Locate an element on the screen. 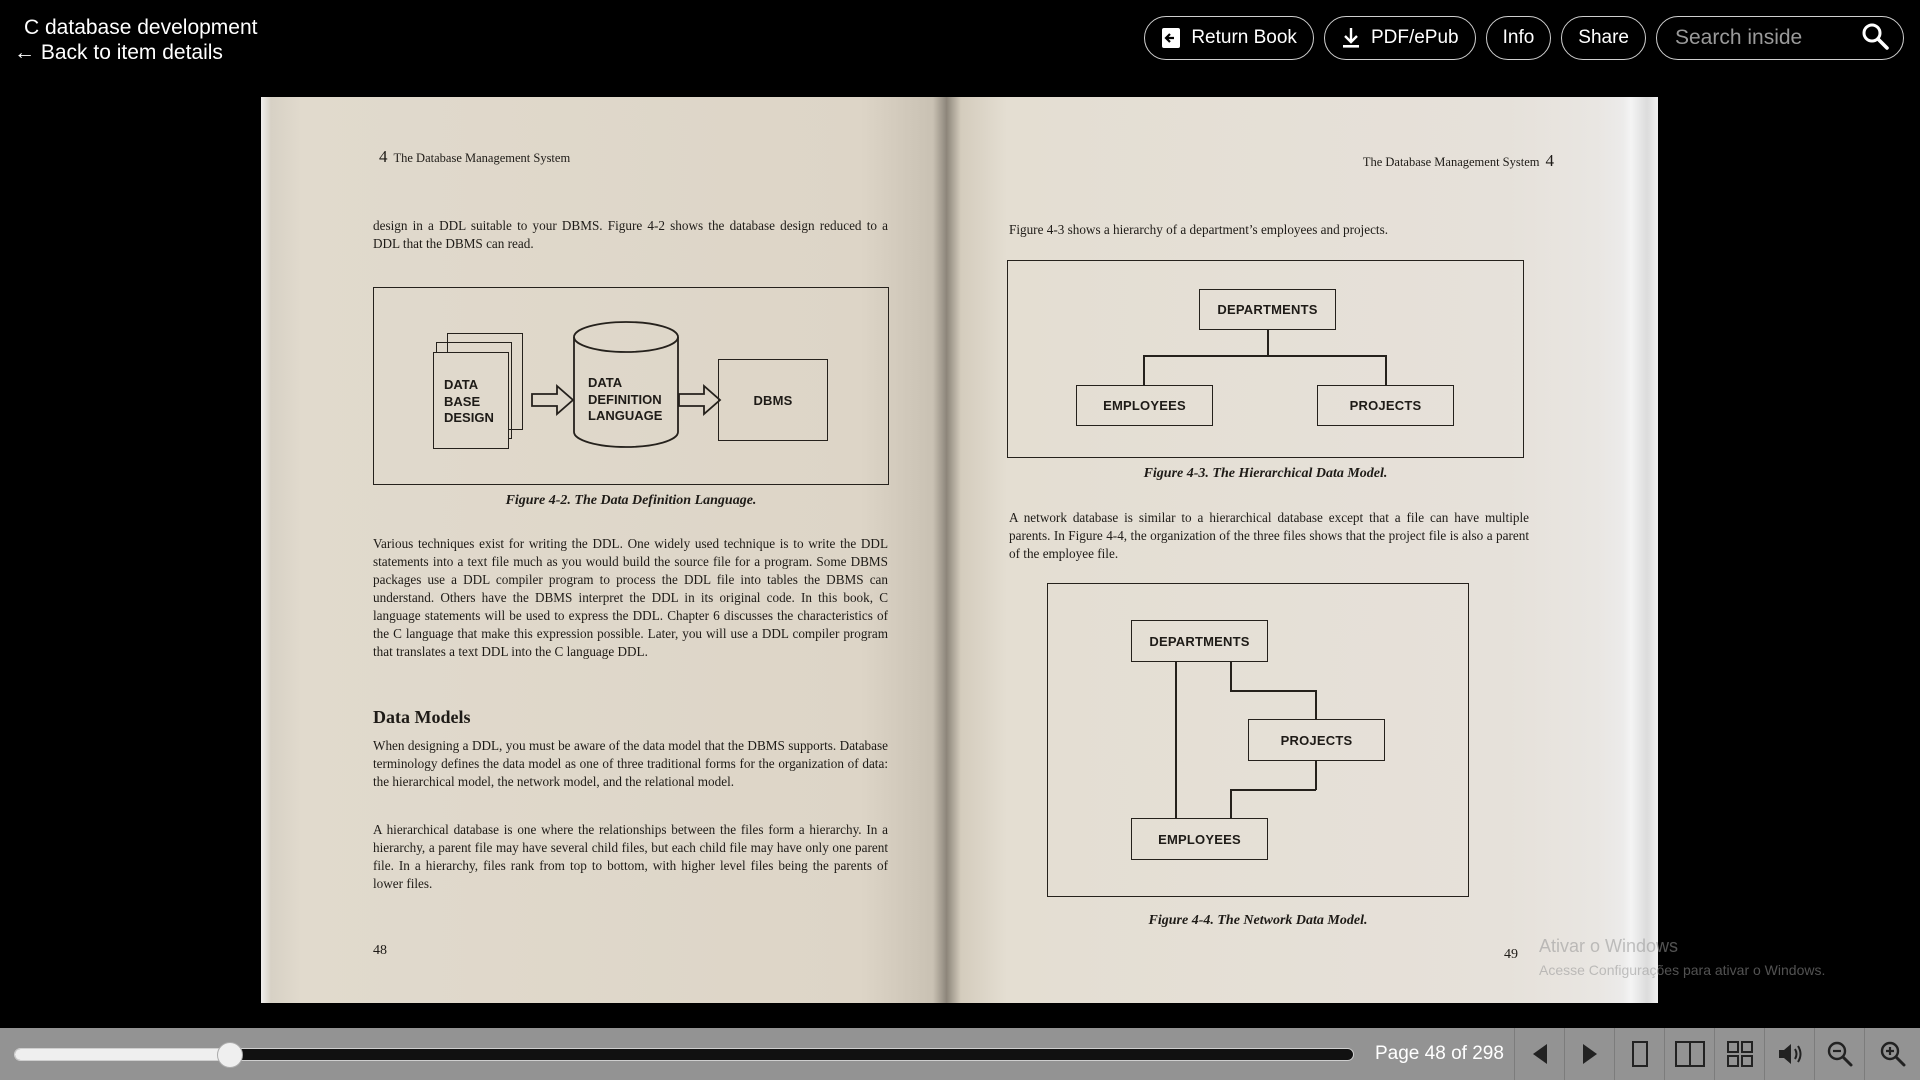 Image resolution: width=1920 pixels, height=1080 pixels. zoom-in-button is located at coordinates (1892, 1054).